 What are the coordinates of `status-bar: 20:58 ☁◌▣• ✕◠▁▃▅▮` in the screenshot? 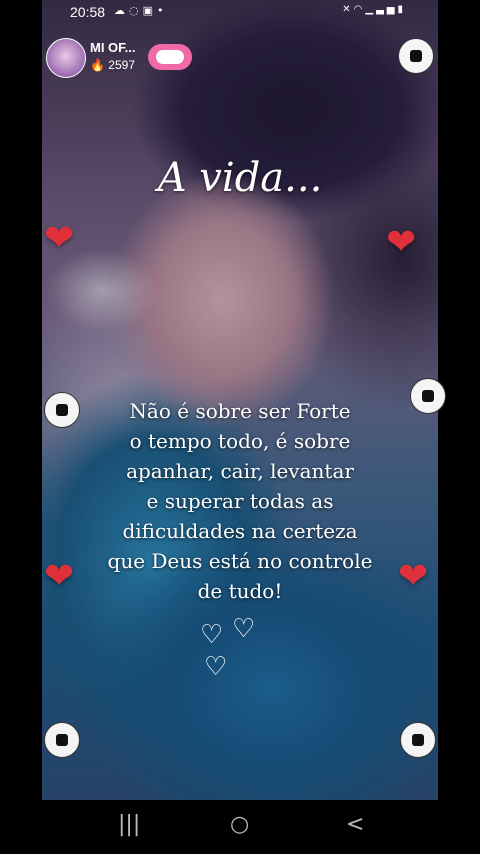 It's located at (240, 12).